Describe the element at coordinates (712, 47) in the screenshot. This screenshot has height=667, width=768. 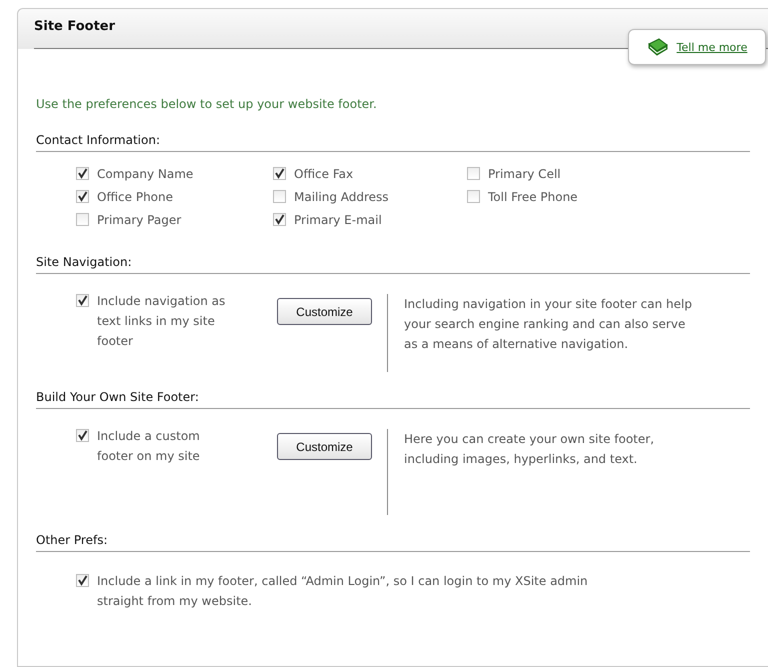
I see `tell-me-more-link: Tell me more` at that location.